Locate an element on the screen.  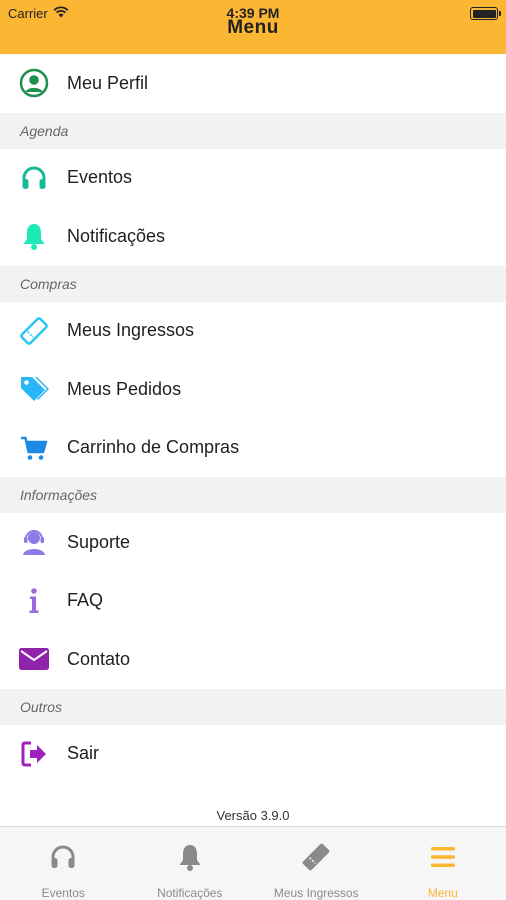
app-version: Versão 3.9.0 is located at coordinates (253, 815).